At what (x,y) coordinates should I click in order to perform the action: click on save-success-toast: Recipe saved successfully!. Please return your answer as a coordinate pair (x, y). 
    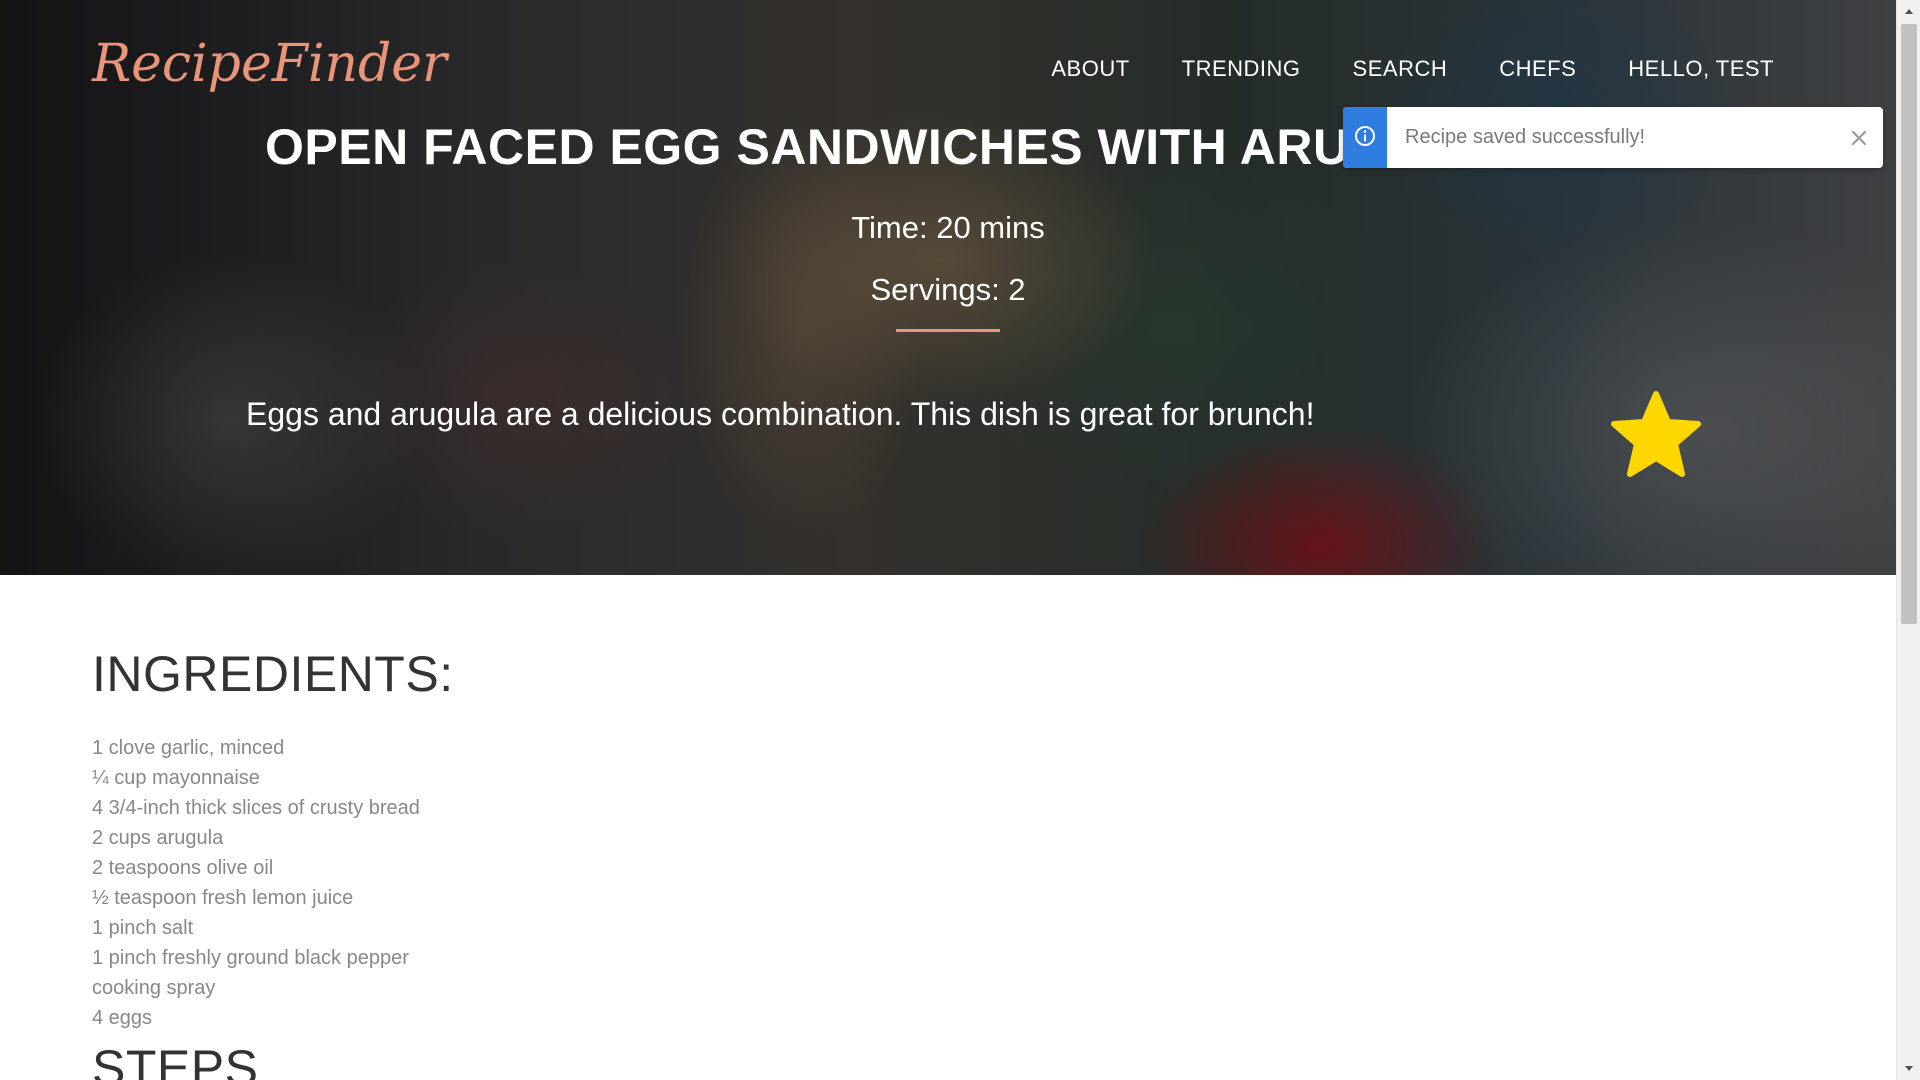
    Looking at the image, I should click on (1613, 137).